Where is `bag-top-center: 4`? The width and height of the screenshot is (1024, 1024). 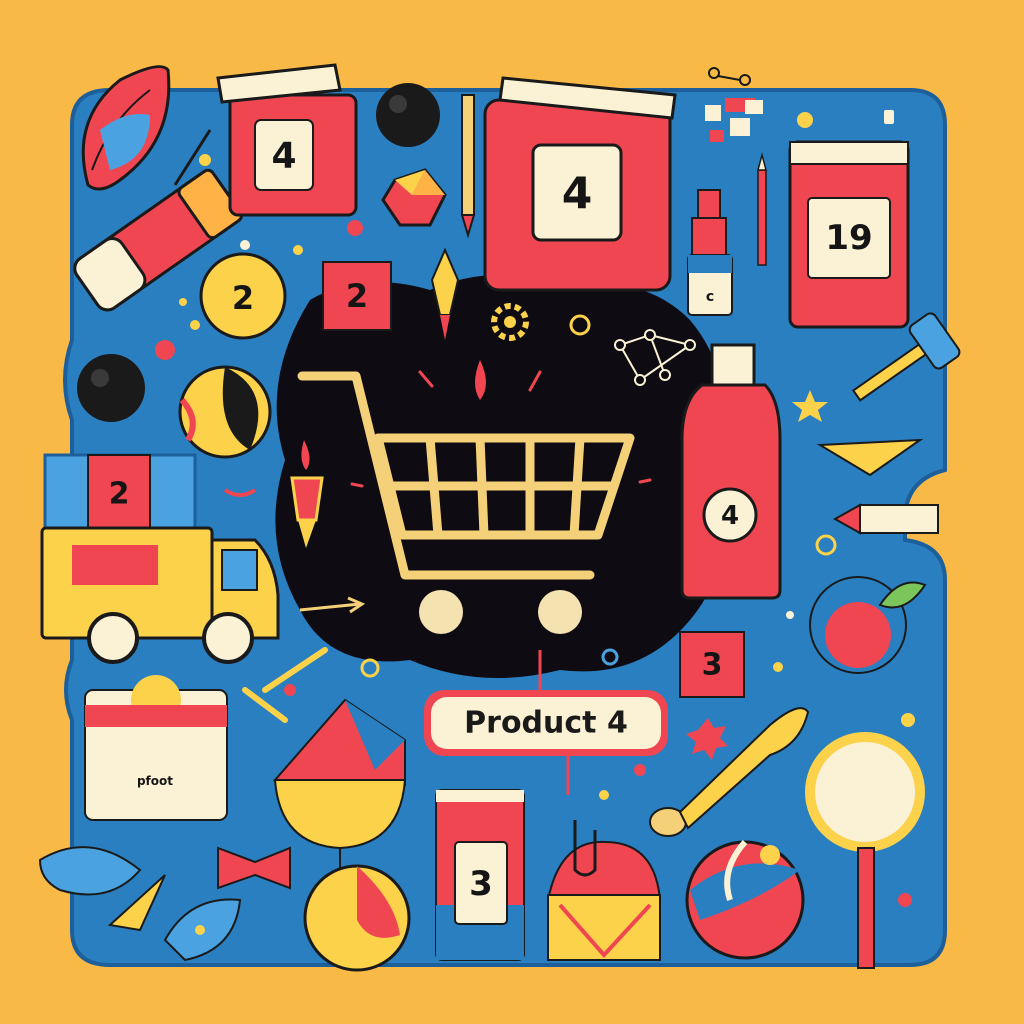 bag-top-center: 4 is located at coordinates (580, 184).